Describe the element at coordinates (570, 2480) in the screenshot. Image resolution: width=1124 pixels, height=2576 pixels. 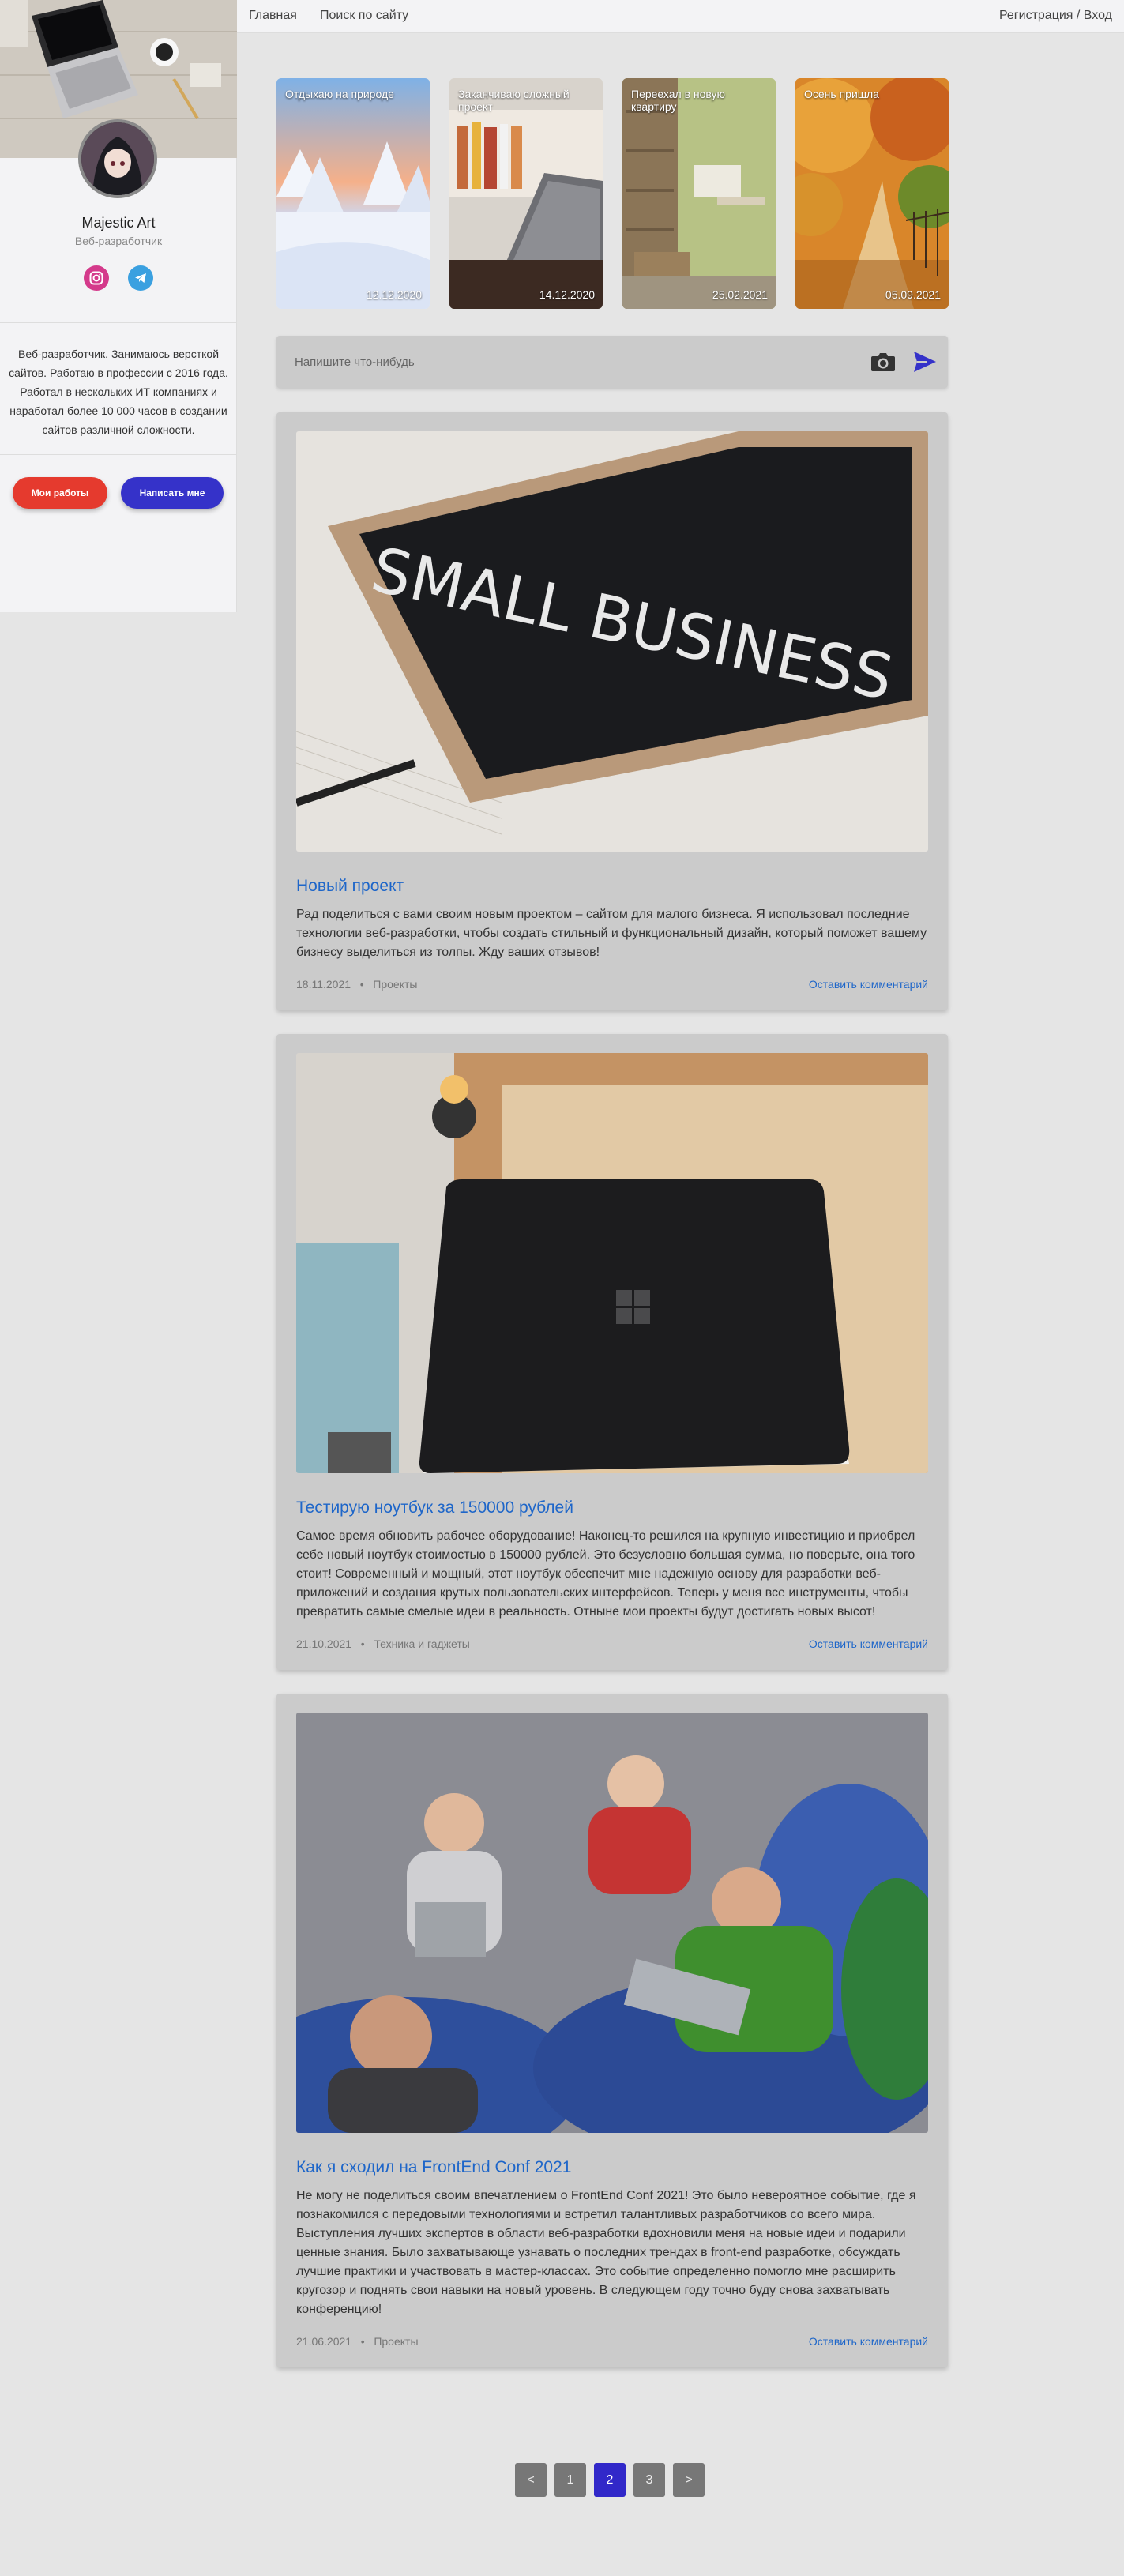
I see `pagination-page-1: 1` at that location.